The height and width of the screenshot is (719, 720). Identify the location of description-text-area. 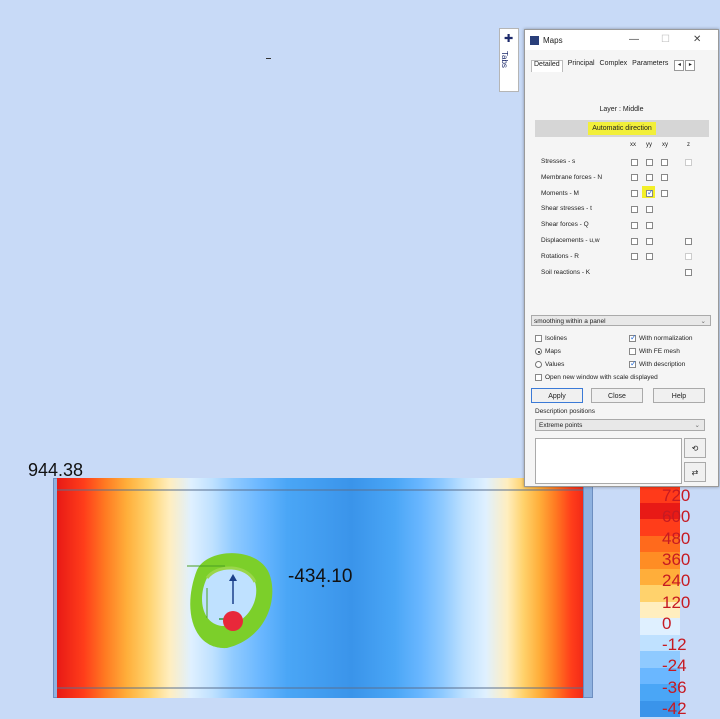
(608, 461).